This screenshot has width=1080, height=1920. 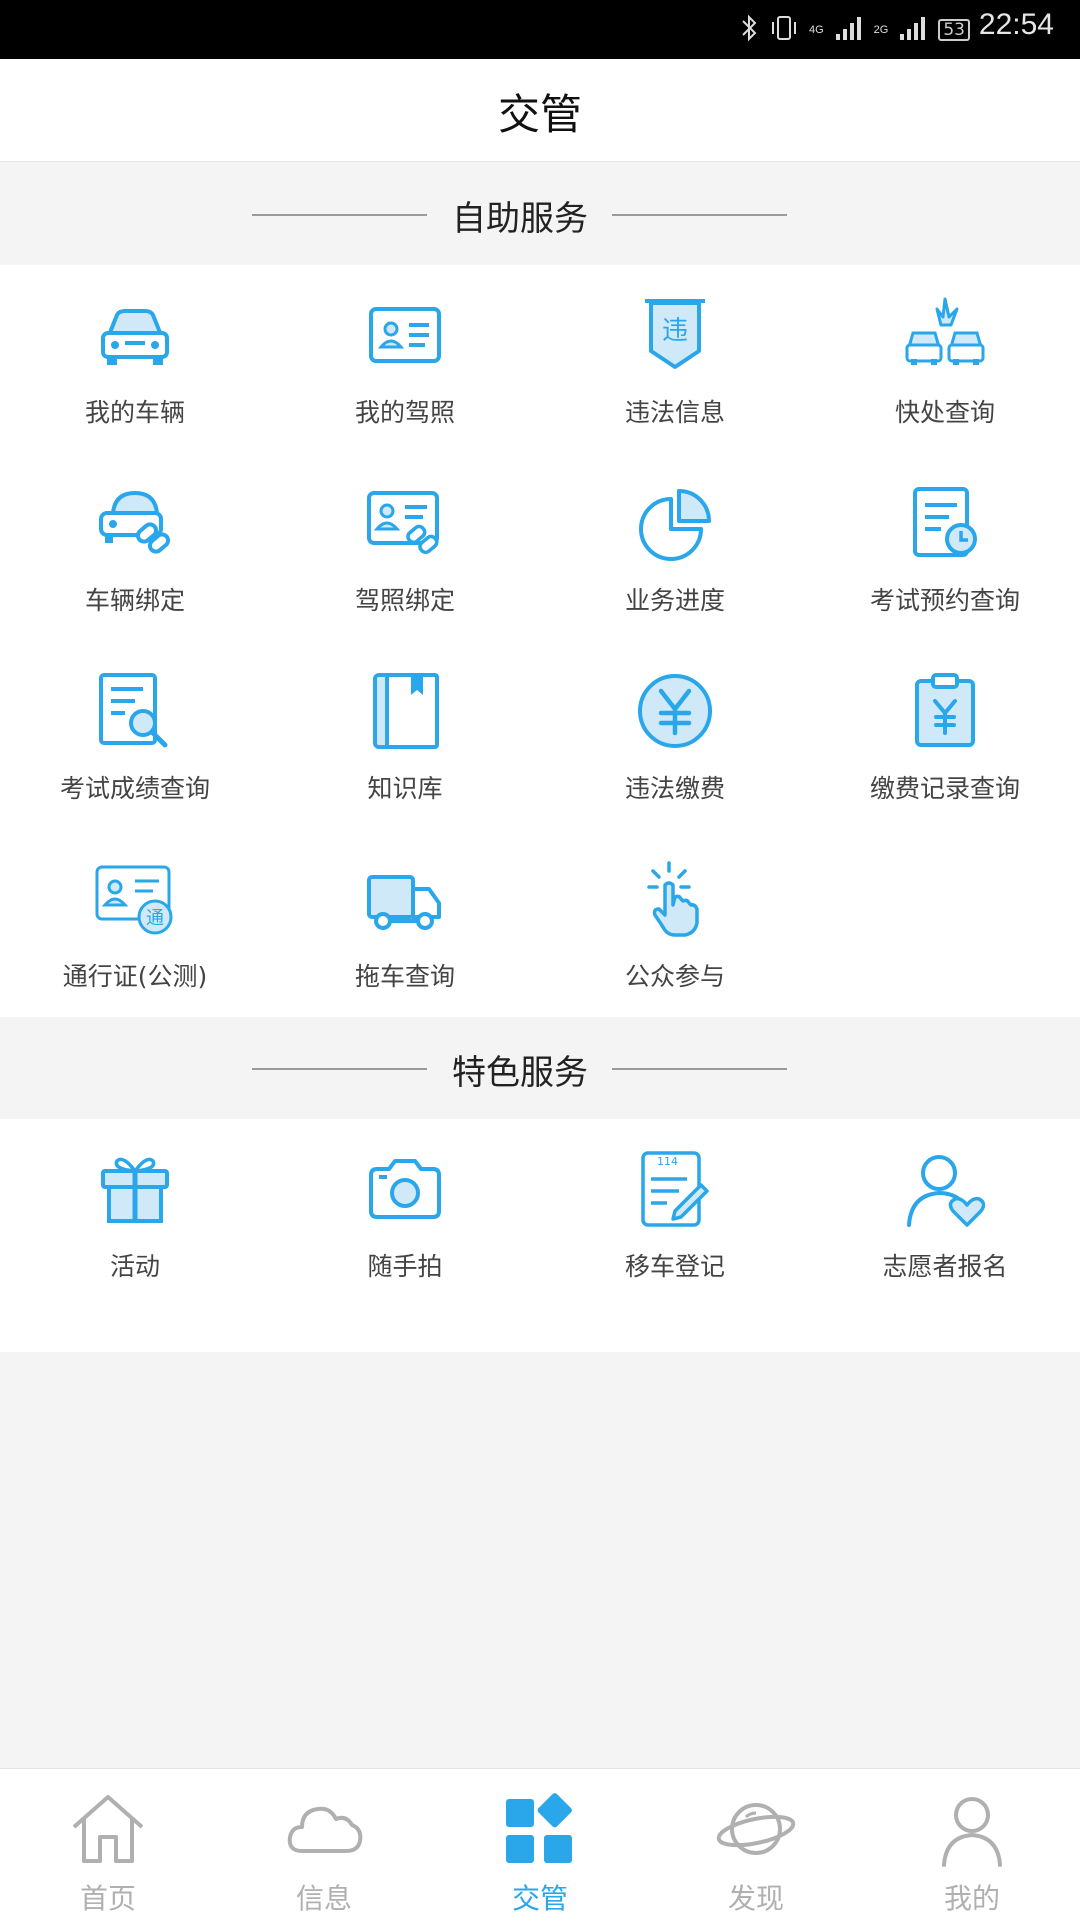 I want to click on person-icon, so click(x=972, y=1829).